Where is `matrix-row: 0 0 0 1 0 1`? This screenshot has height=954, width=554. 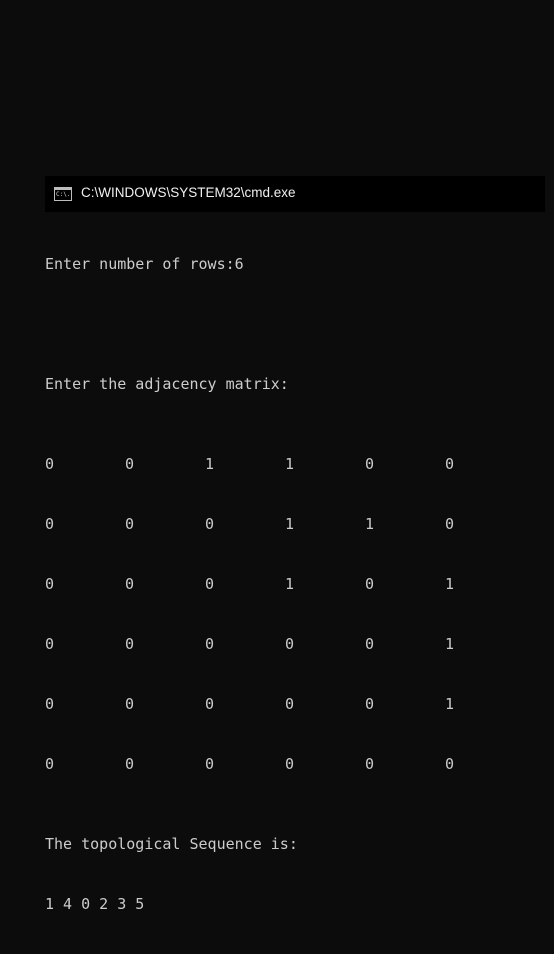
matrix-row: 0 0 0 1 0 1 is located at coordinates (295, 584).